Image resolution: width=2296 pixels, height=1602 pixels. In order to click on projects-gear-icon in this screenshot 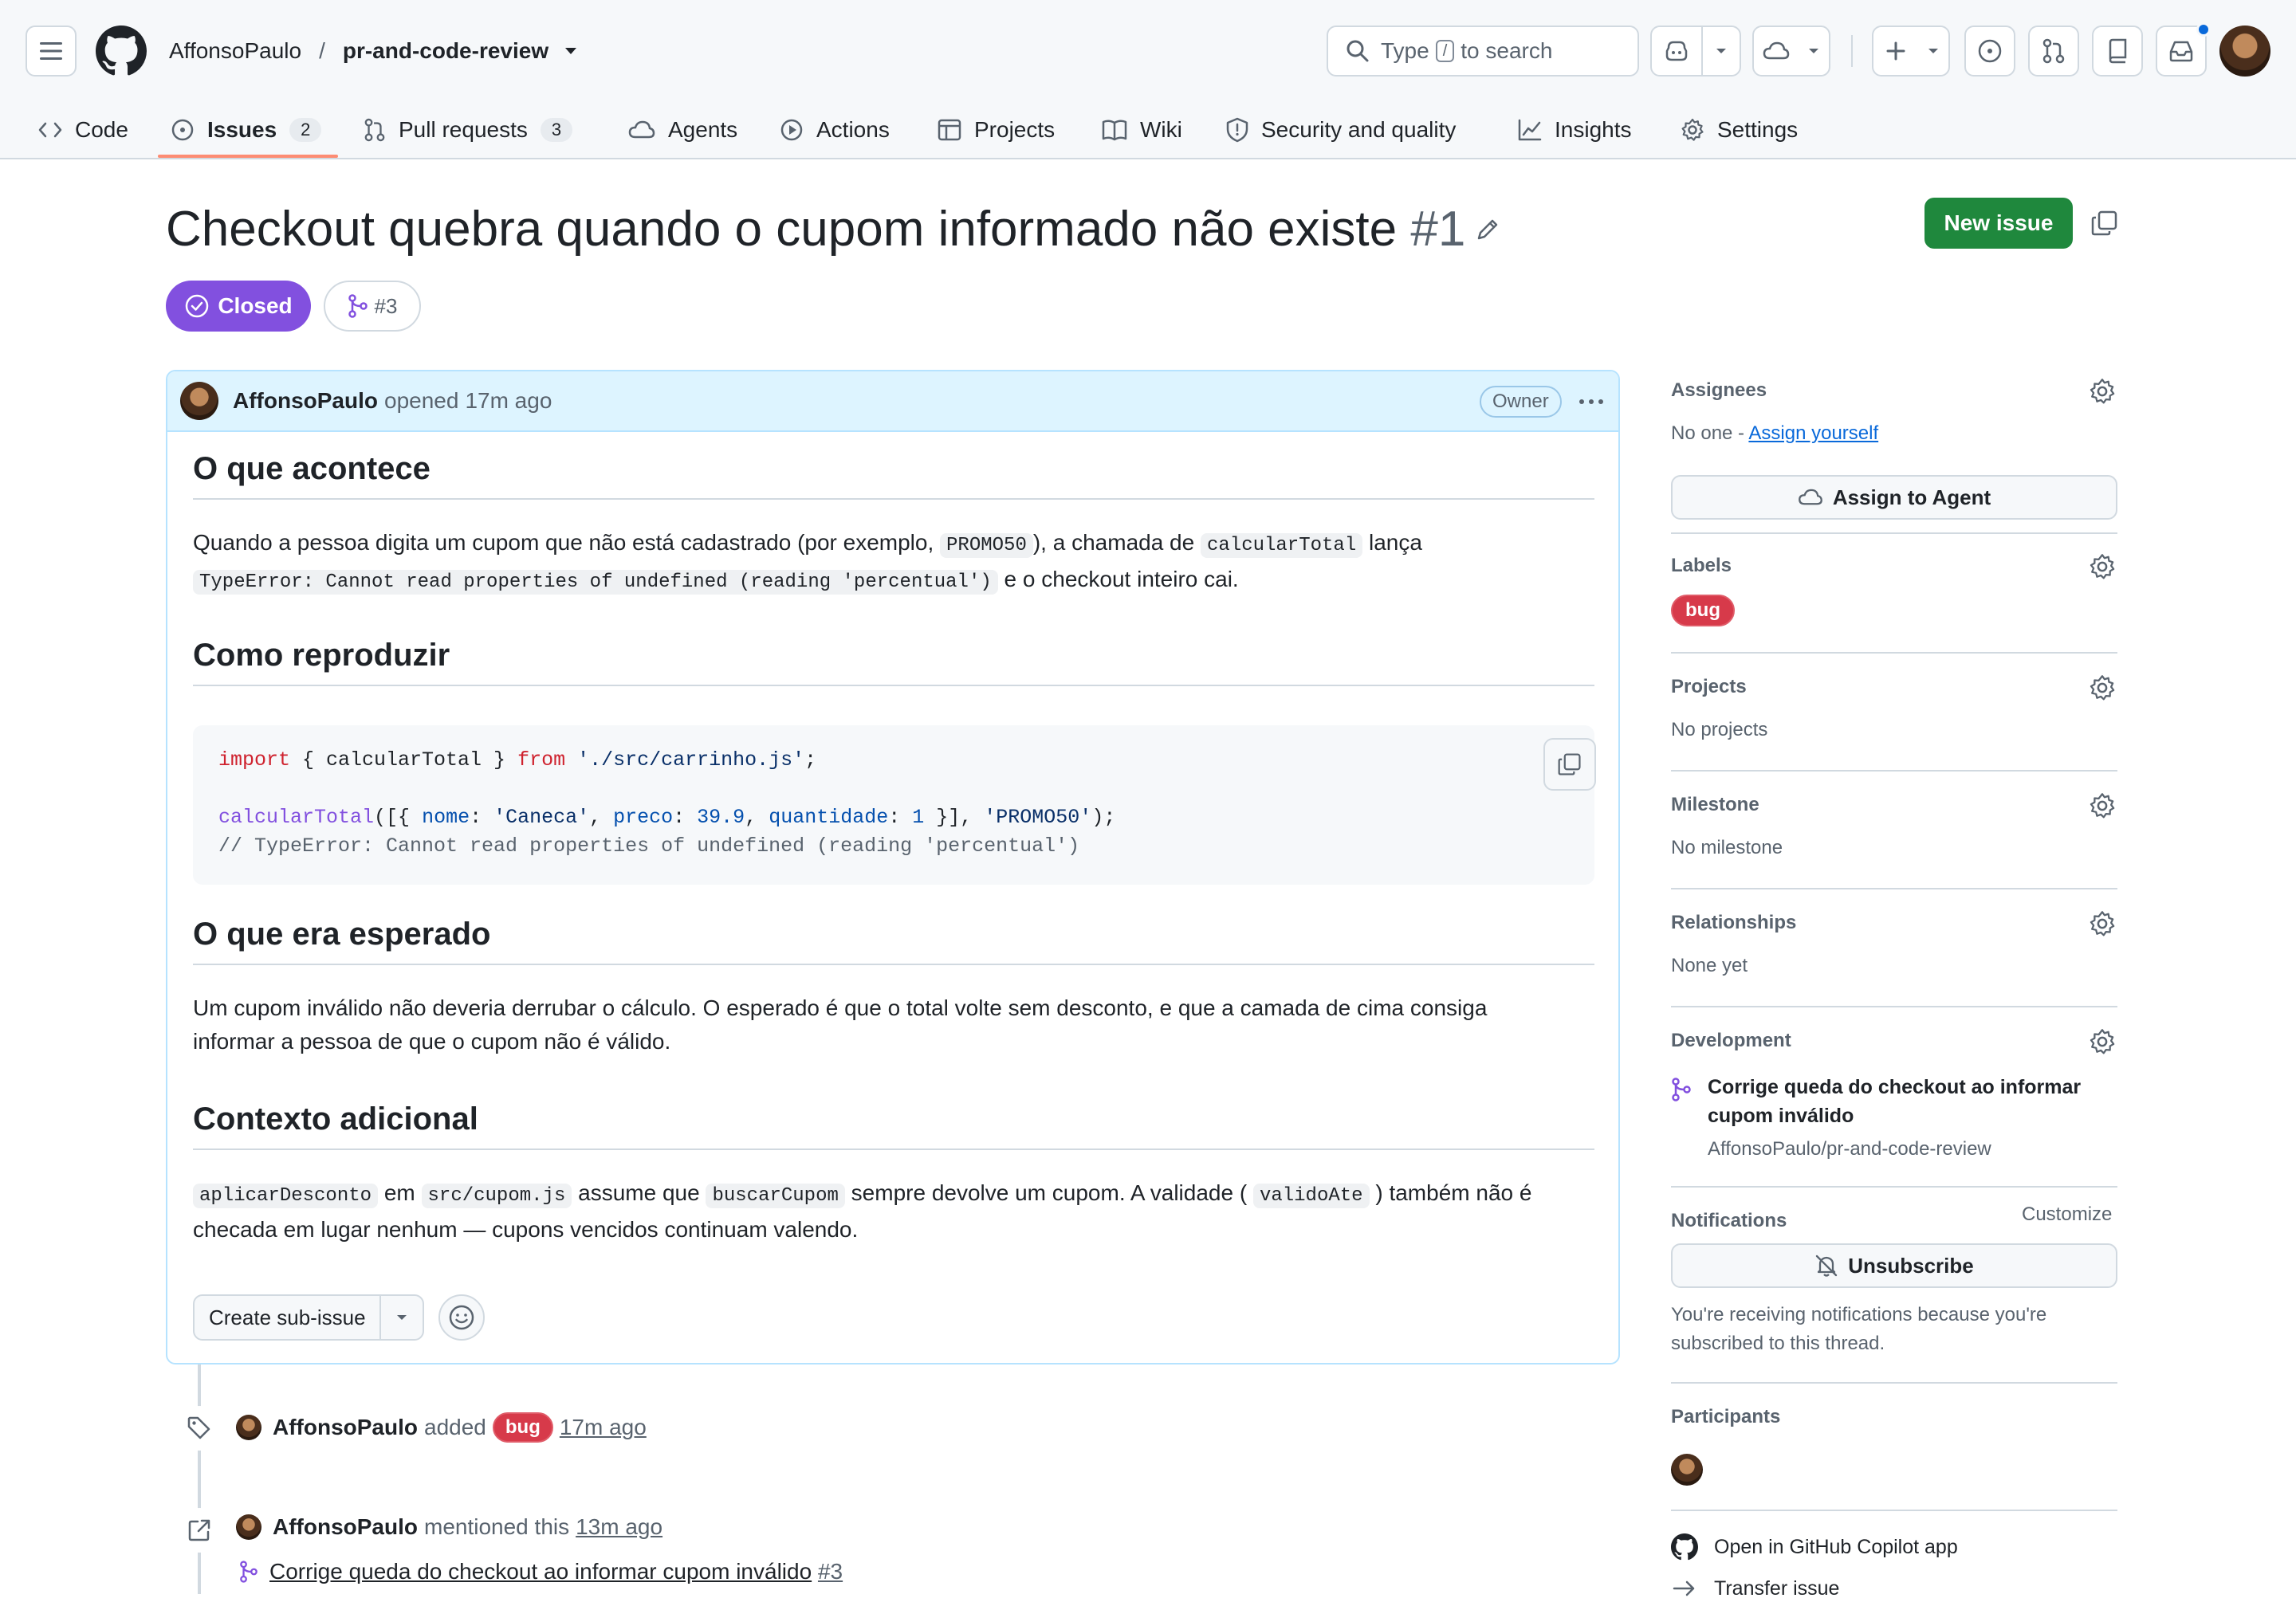, I will do `click(2102, 687)`.